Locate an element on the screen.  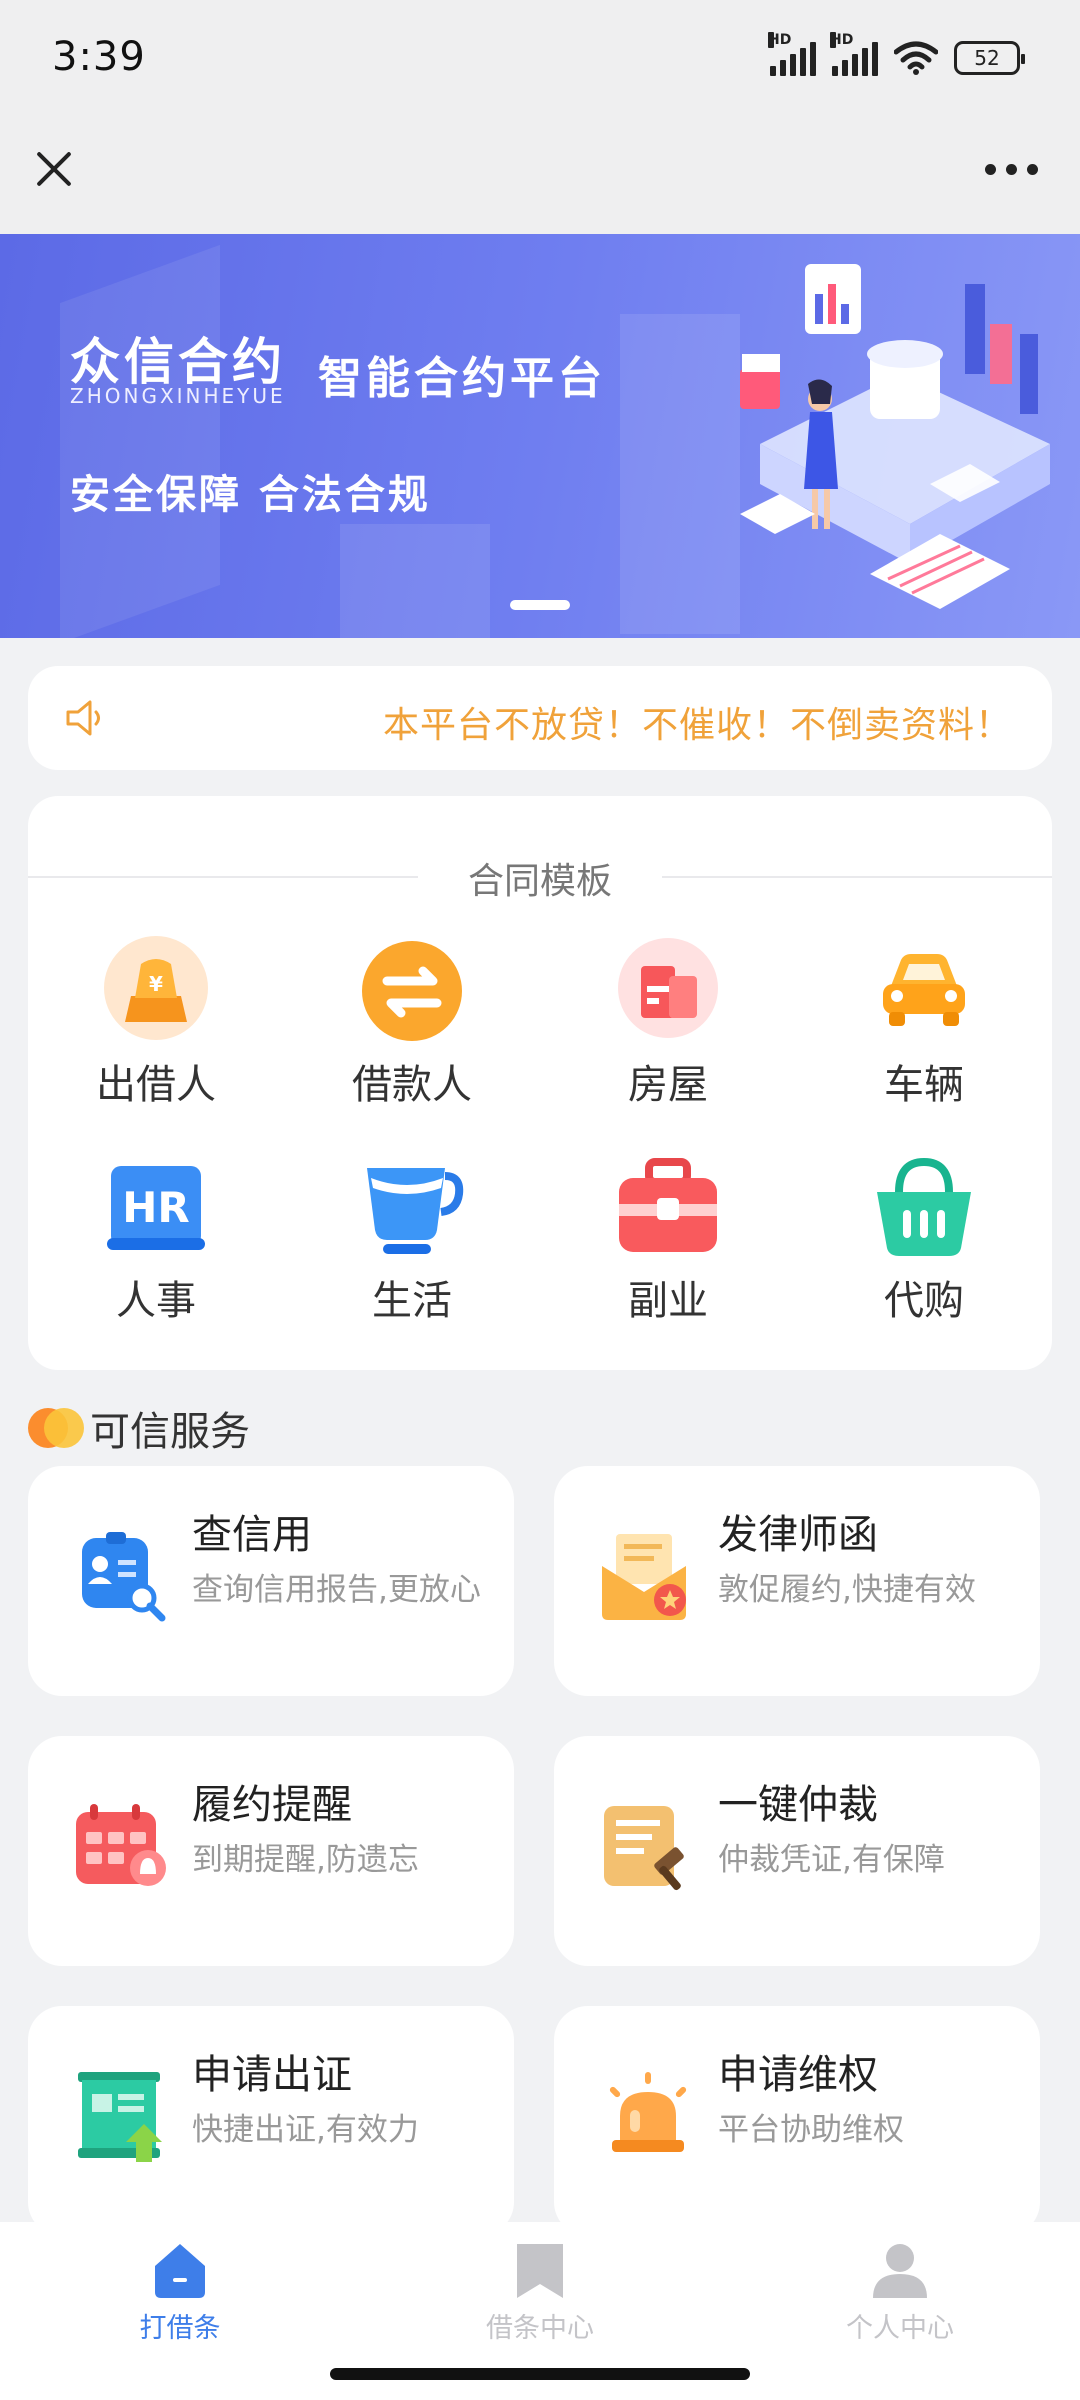
template-life: 生活 is located at coordinates (412, 1239).